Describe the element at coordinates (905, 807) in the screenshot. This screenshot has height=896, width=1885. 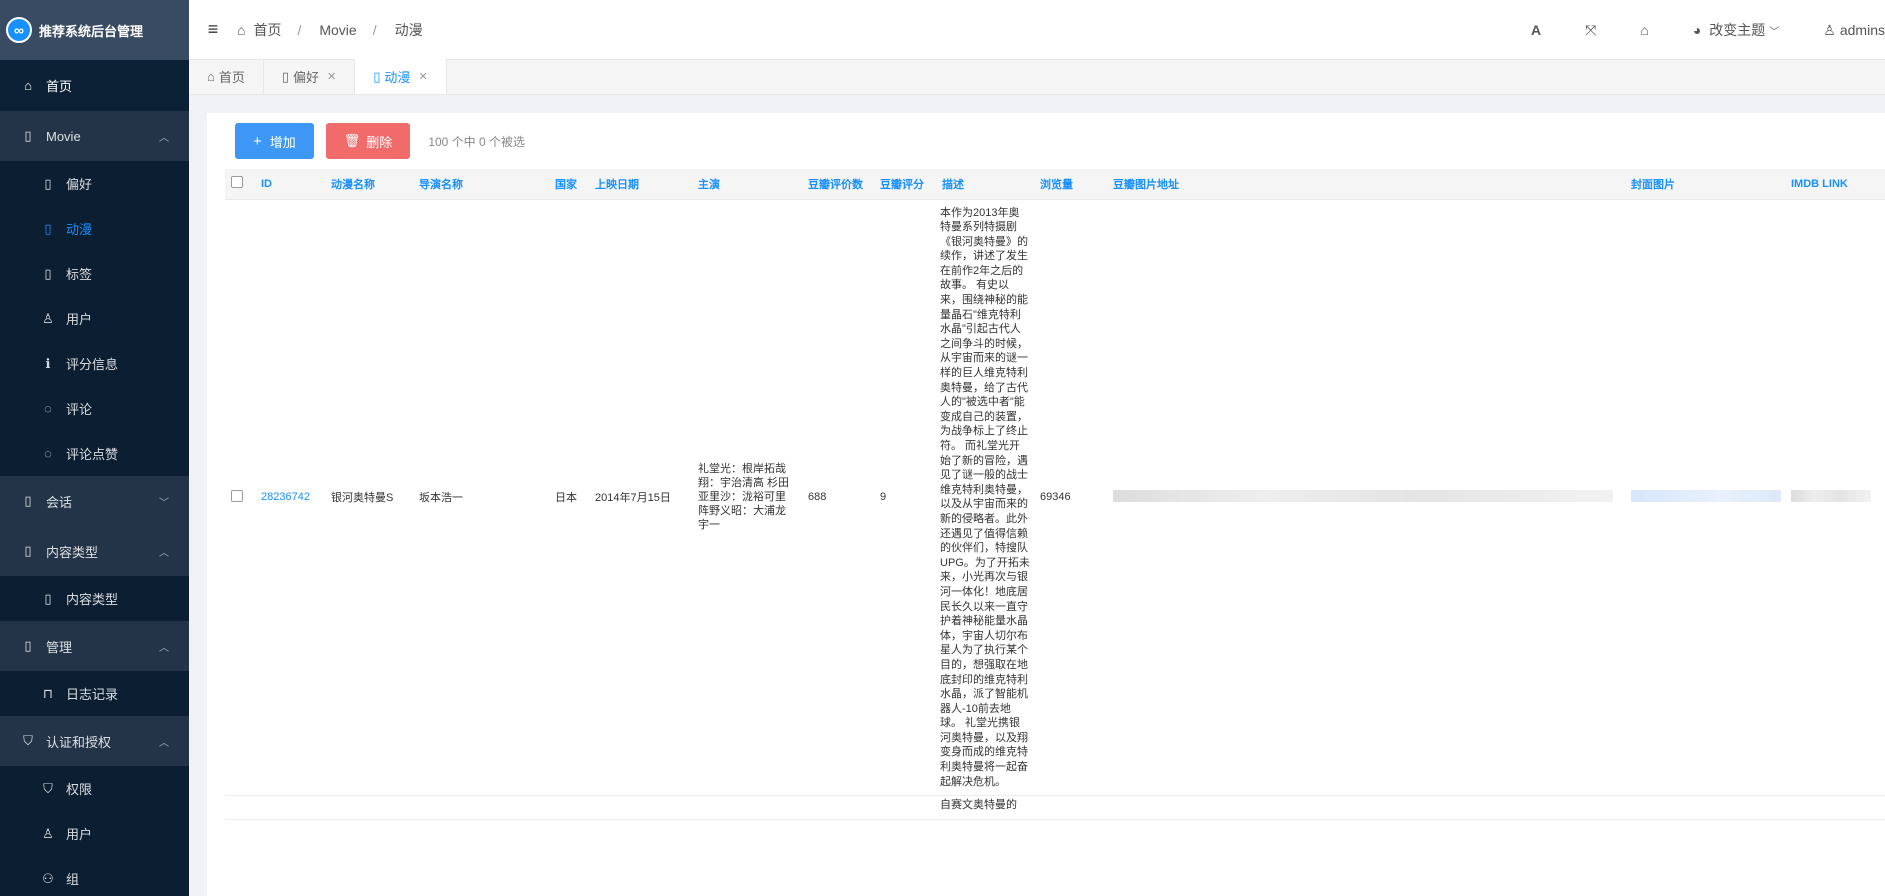
I see `cell-rating` at that location.